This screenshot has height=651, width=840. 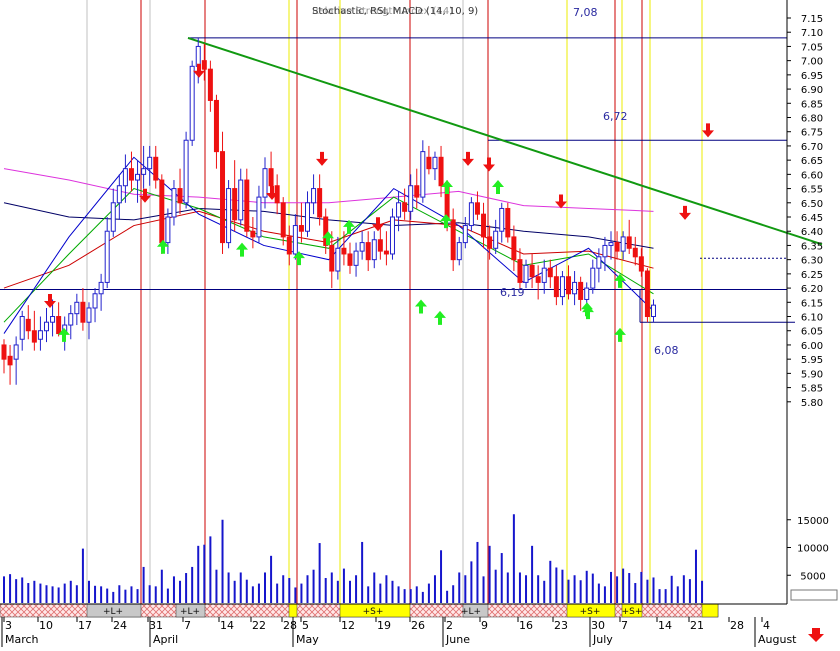 What do you see at coordinates (384, 625) in the screenshot?
I see `date-tick-label: 19` at bounding box center [384, 625].